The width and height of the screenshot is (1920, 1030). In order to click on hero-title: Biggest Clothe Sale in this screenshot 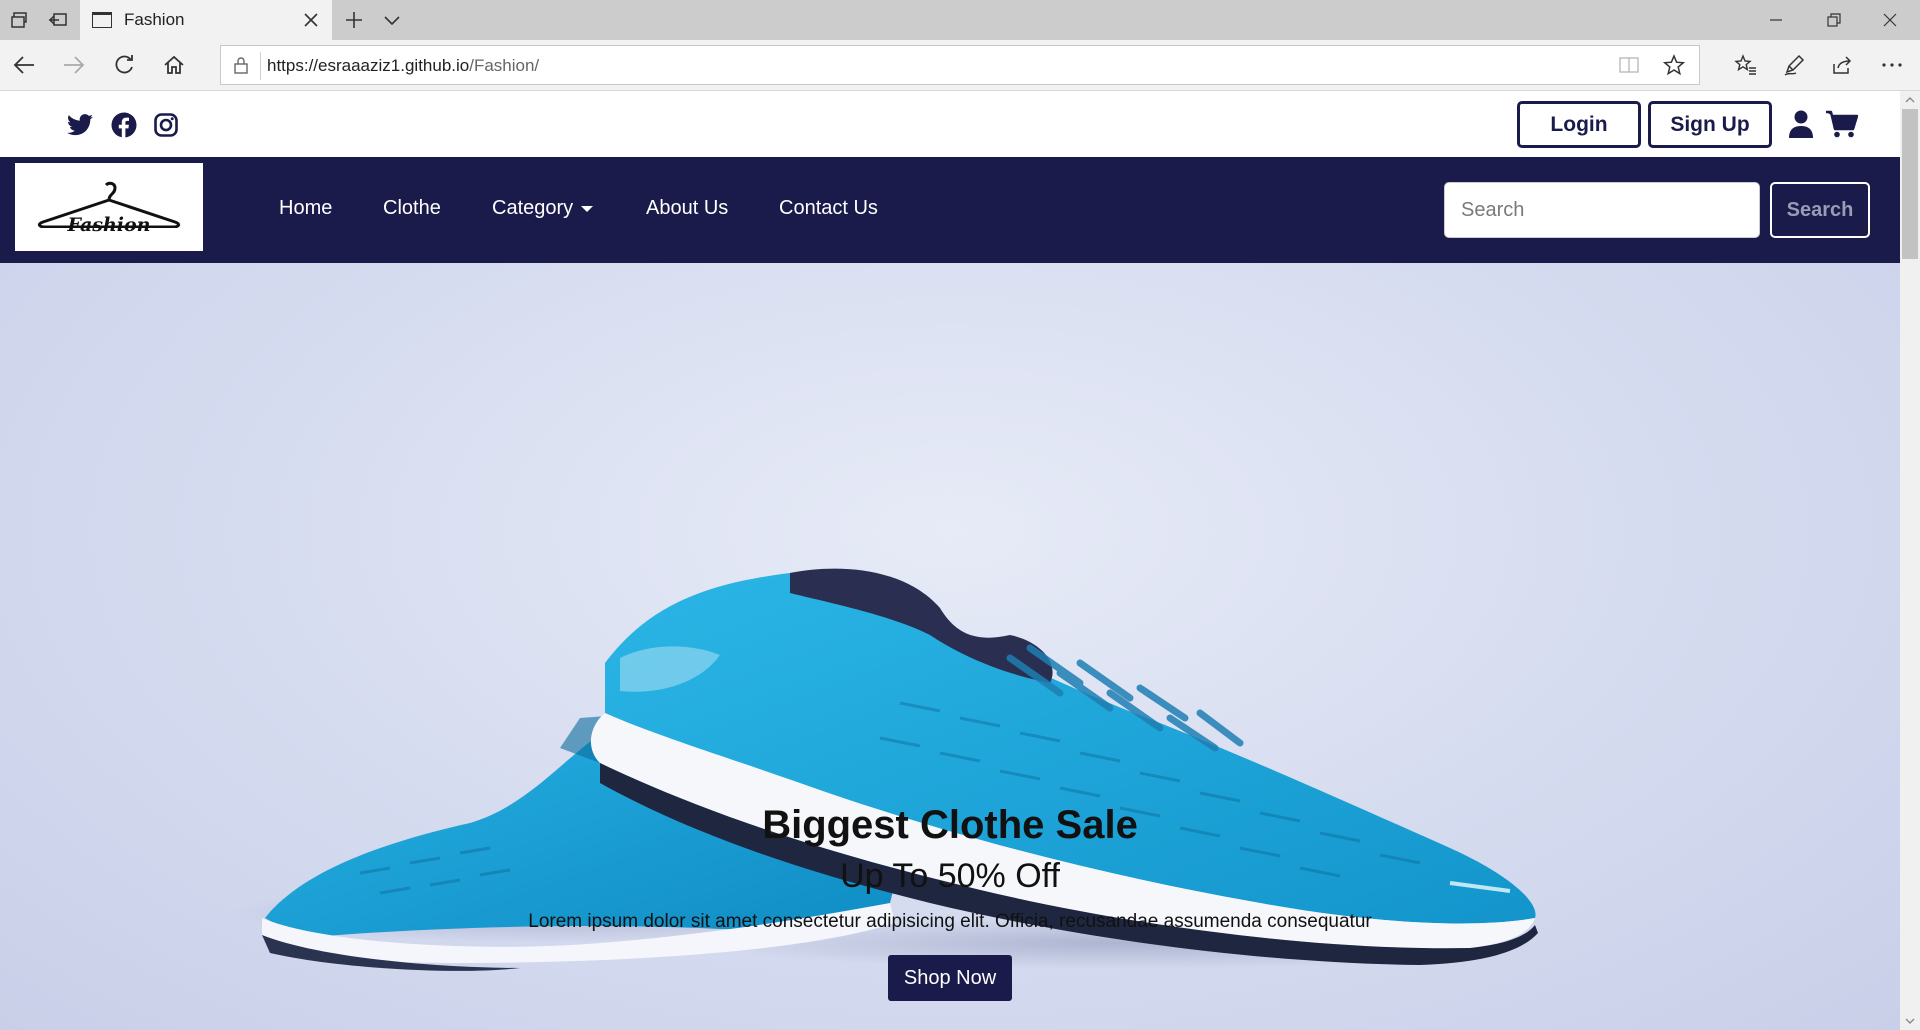, I will do `click(950, 825)`.